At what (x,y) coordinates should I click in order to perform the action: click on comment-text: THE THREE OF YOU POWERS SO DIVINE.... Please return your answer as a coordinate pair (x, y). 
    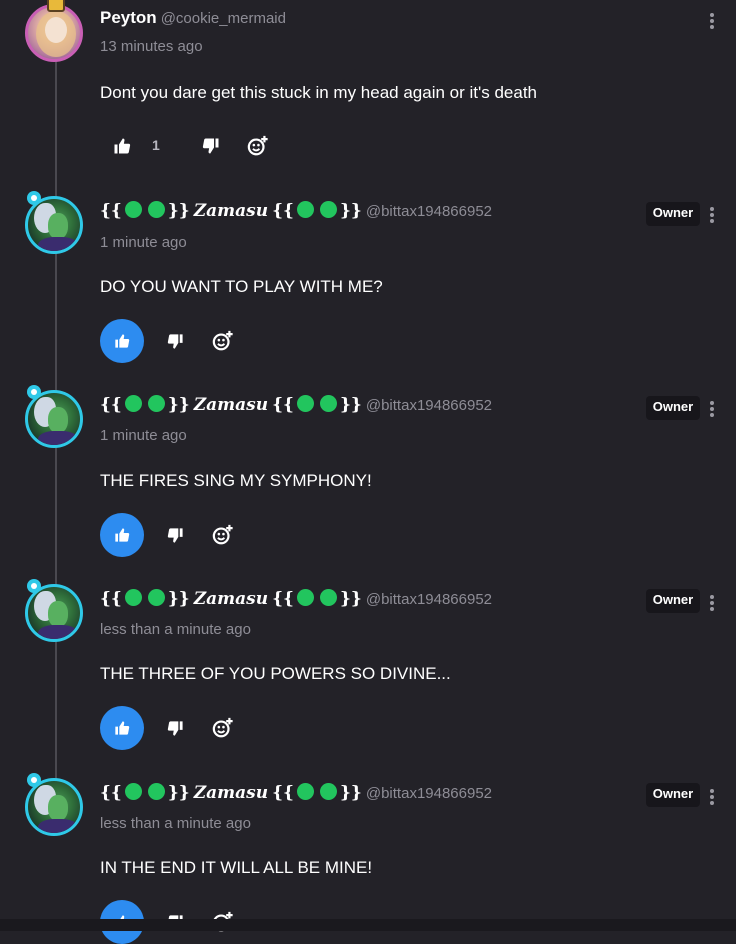
    Looking at the image, I should click on (275, 673).